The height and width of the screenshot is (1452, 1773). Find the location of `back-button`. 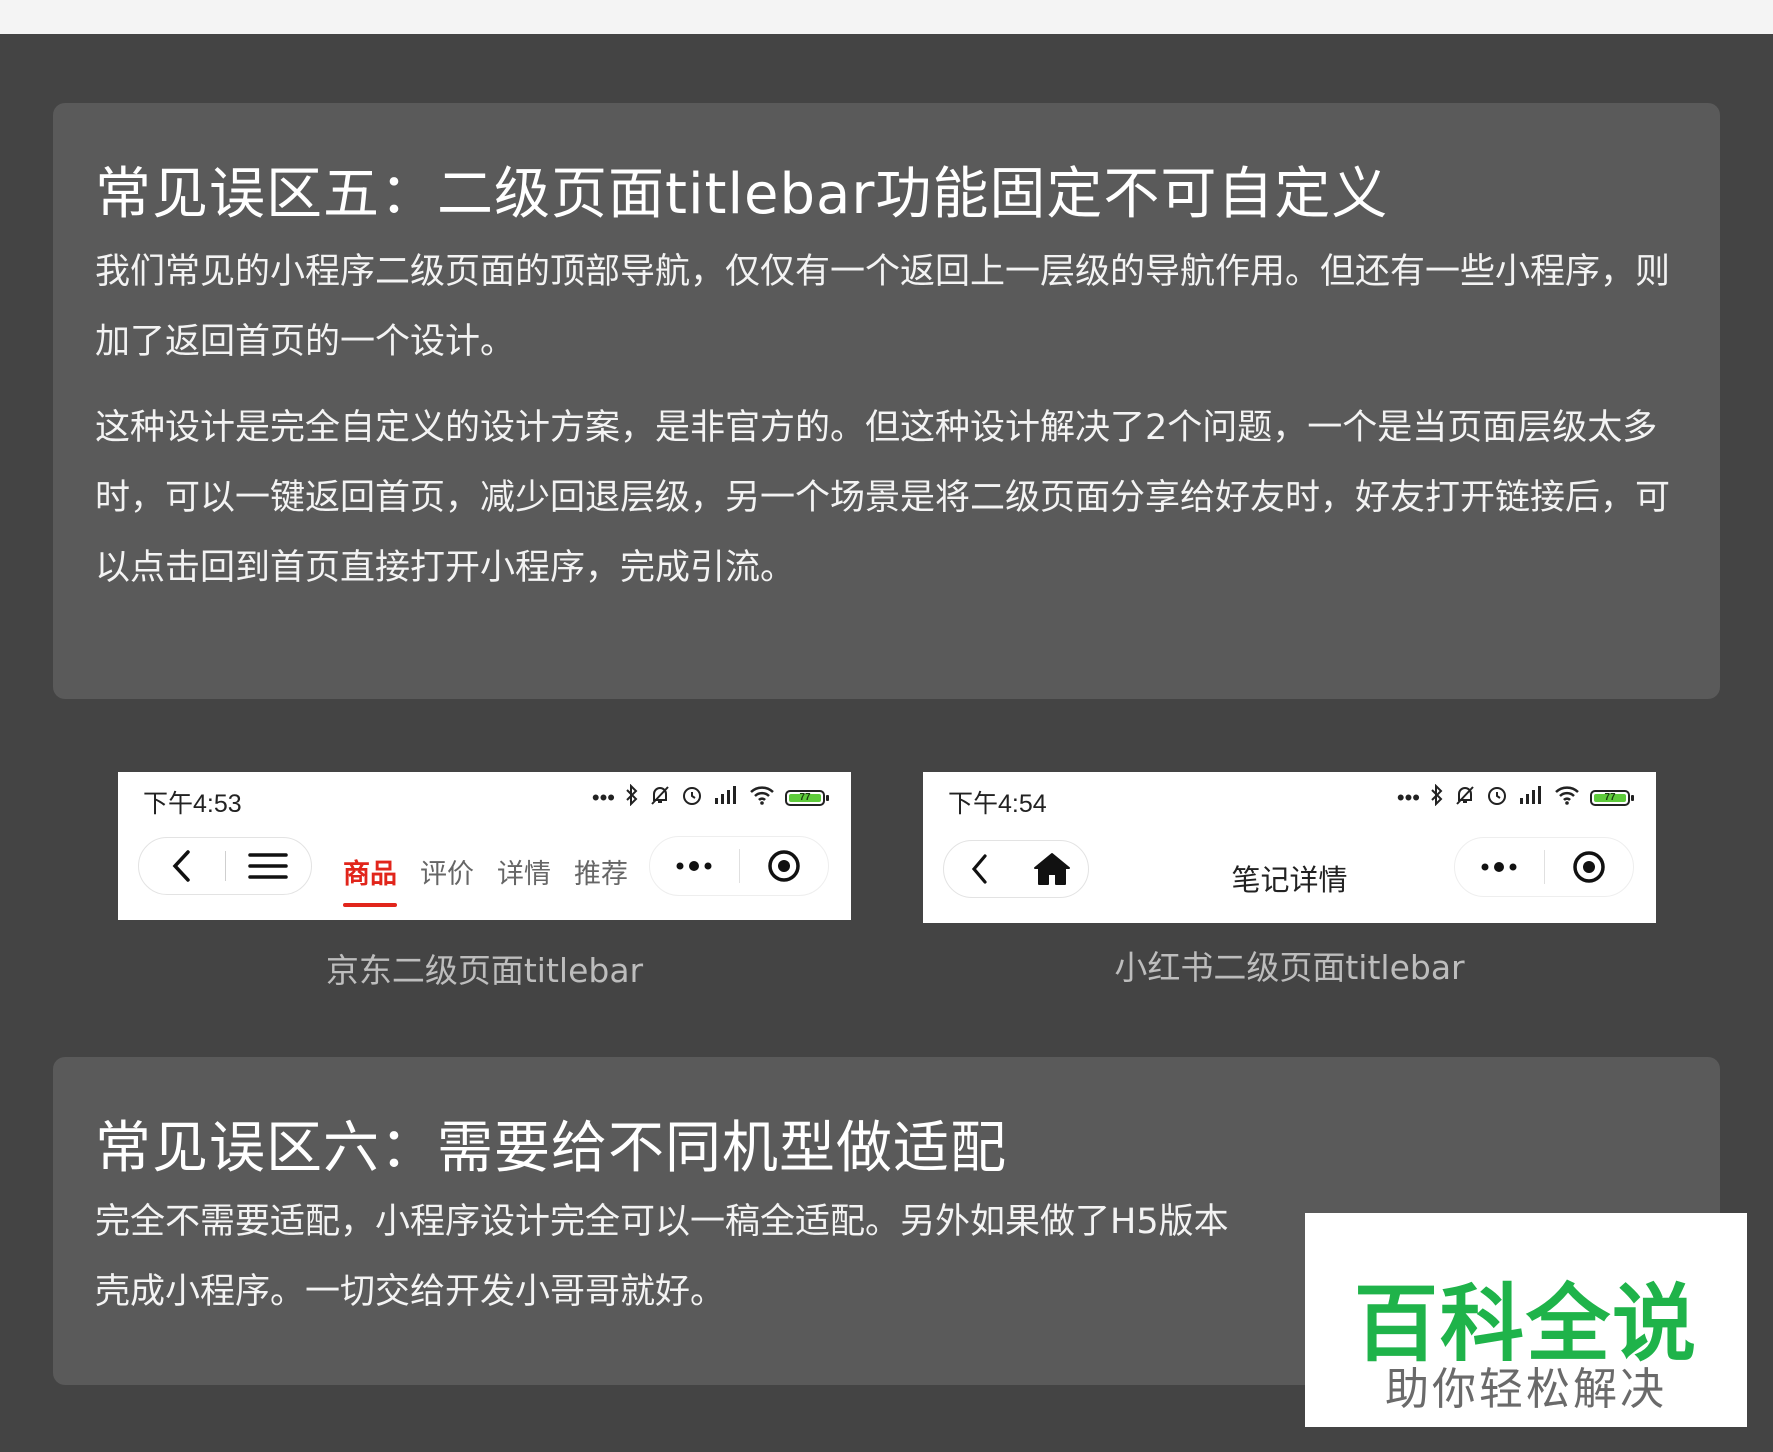

back-button is located at coordinates (182, 866).